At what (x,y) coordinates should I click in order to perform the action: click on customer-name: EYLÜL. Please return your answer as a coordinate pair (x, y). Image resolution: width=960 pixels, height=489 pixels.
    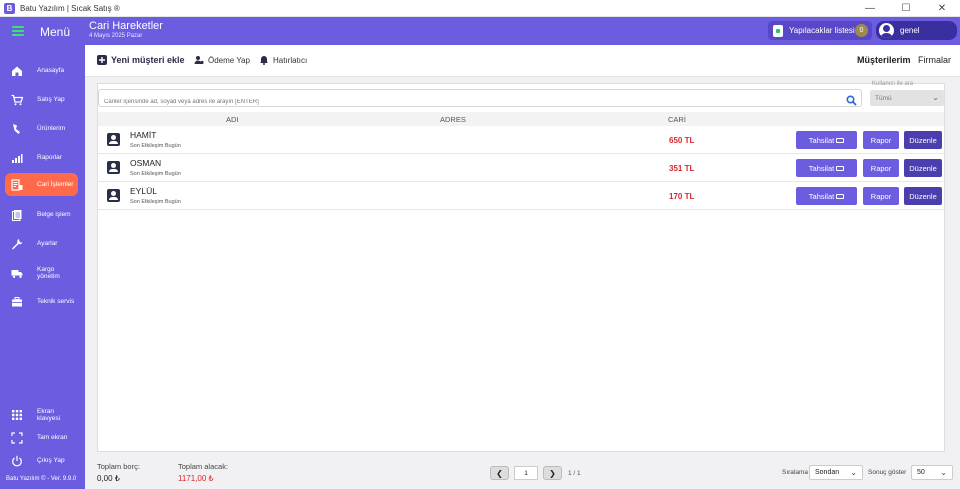
    Looking at the image, I should click on (143, 191).